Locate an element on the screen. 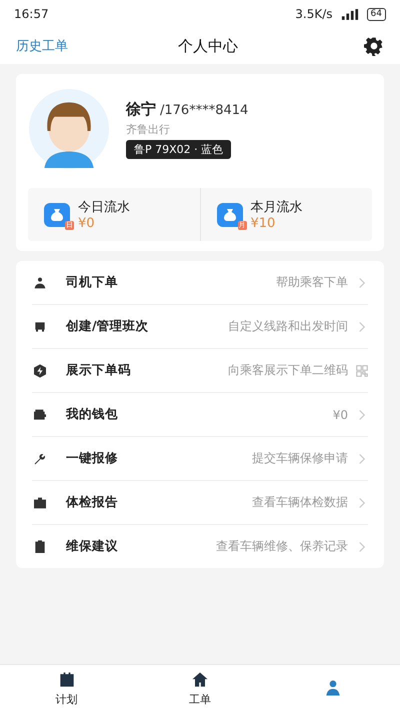 The image size is (400, 711). menu-item: 创建/管理班次 自定义线路和出发时间 is located at coordinates (200, 327).